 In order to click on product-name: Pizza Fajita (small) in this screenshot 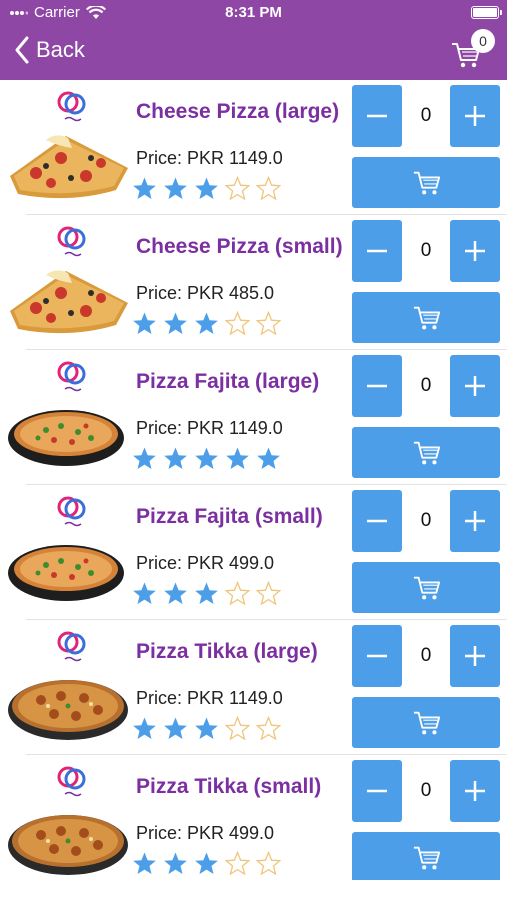, I will do `click(229, 516)`.